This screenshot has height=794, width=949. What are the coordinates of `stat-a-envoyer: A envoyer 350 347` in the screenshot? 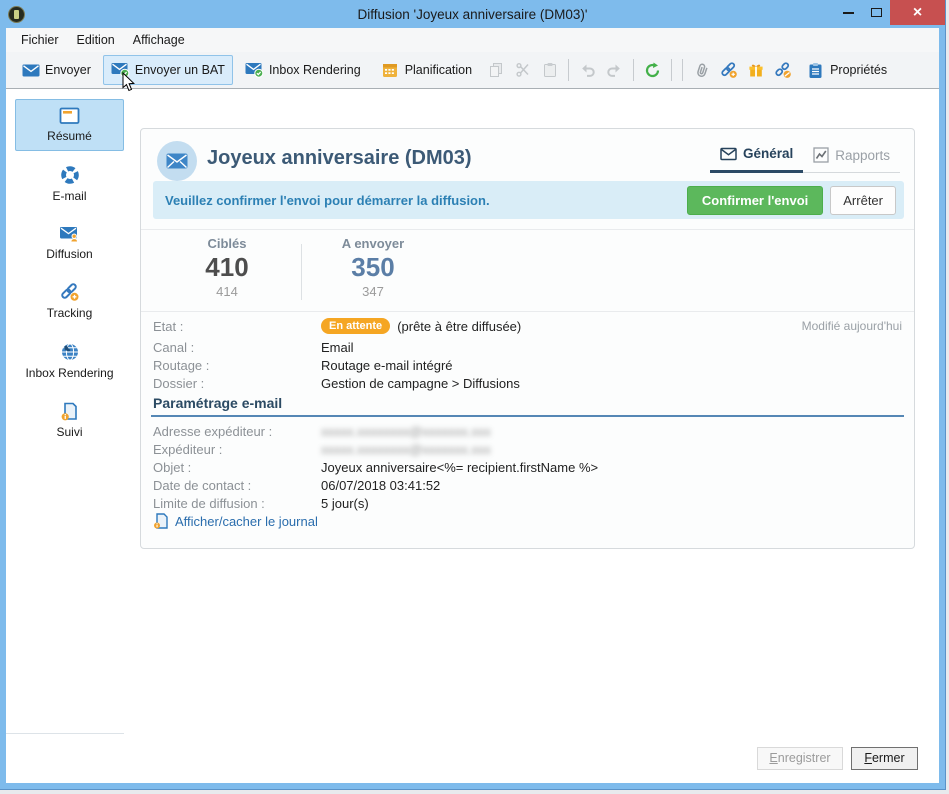 It's located at (373, 267).